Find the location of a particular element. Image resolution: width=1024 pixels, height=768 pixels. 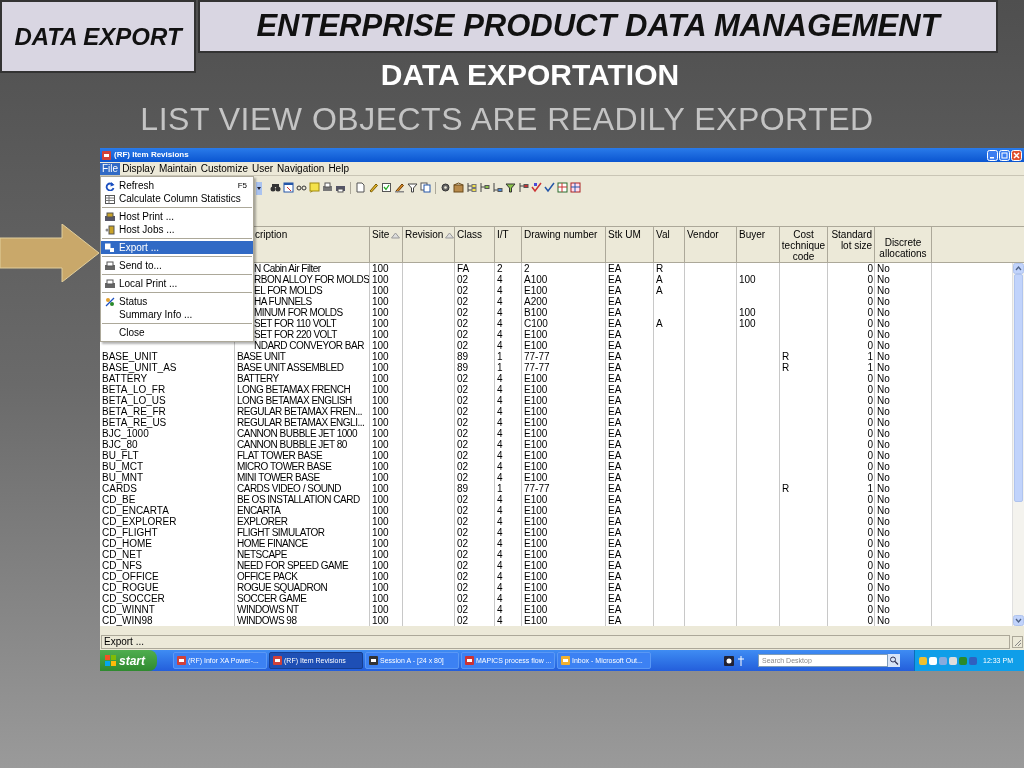

menu-item: Navigation is located at coordinates (301, 168).